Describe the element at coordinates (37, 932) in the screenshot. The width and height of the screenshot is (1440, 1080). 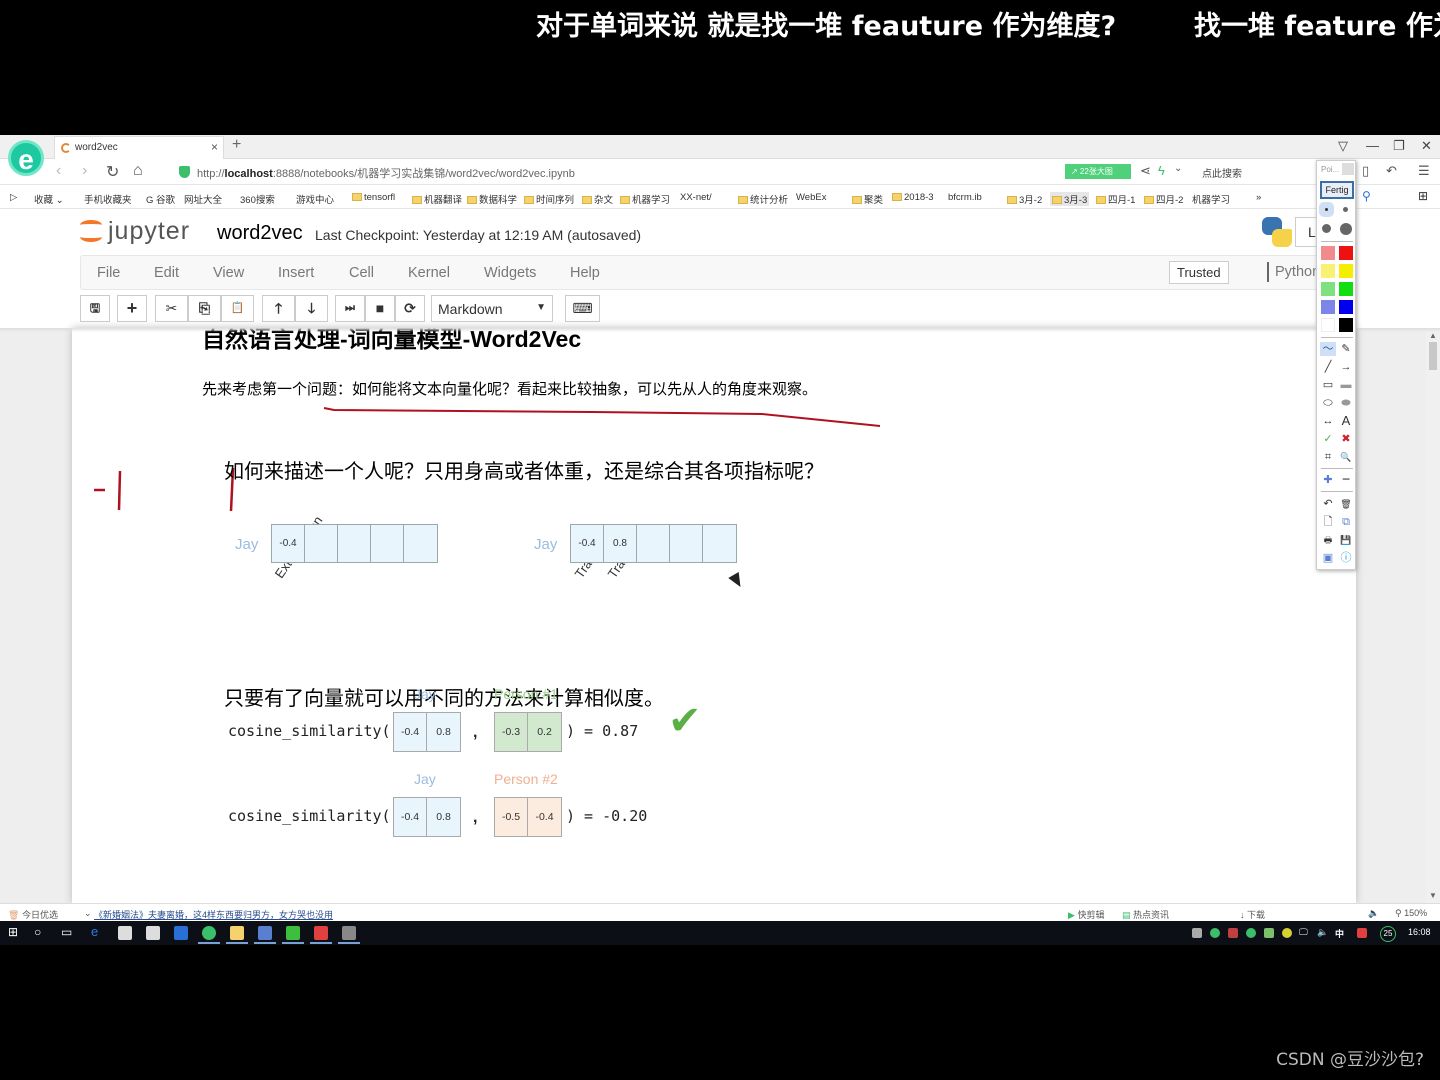
I see `search-icon: ○` at that location.